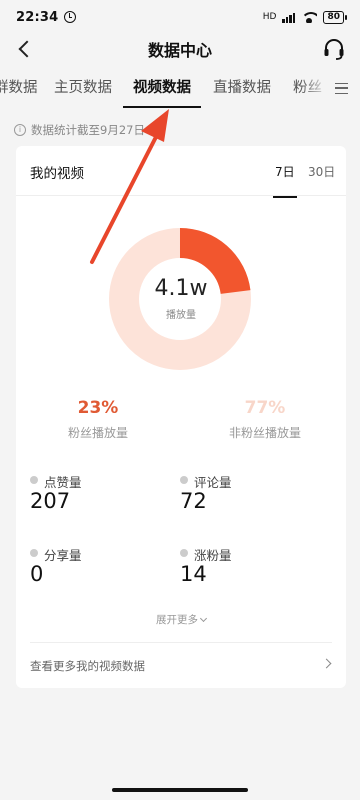 This screenshot has width=360, height=800. I want to click on tab-homepage-data: 主页数据, so click(83, 89).